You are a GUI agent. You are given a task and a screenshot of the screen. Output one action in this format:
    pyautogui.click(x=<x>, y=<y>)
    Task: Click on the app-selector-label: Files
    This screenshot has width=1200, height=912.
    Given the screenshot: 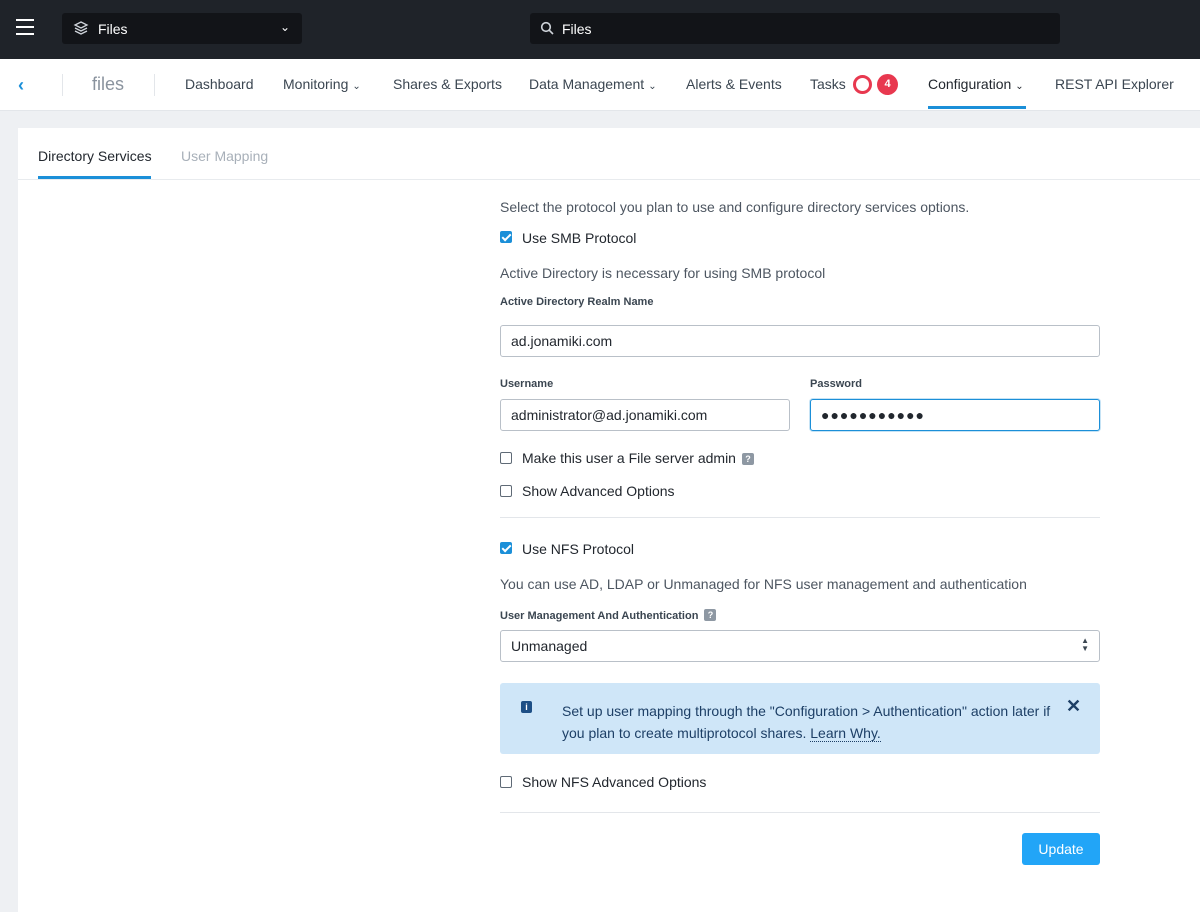 What is the action you would take?
    pyautogui.click(x=113, y=29)
    